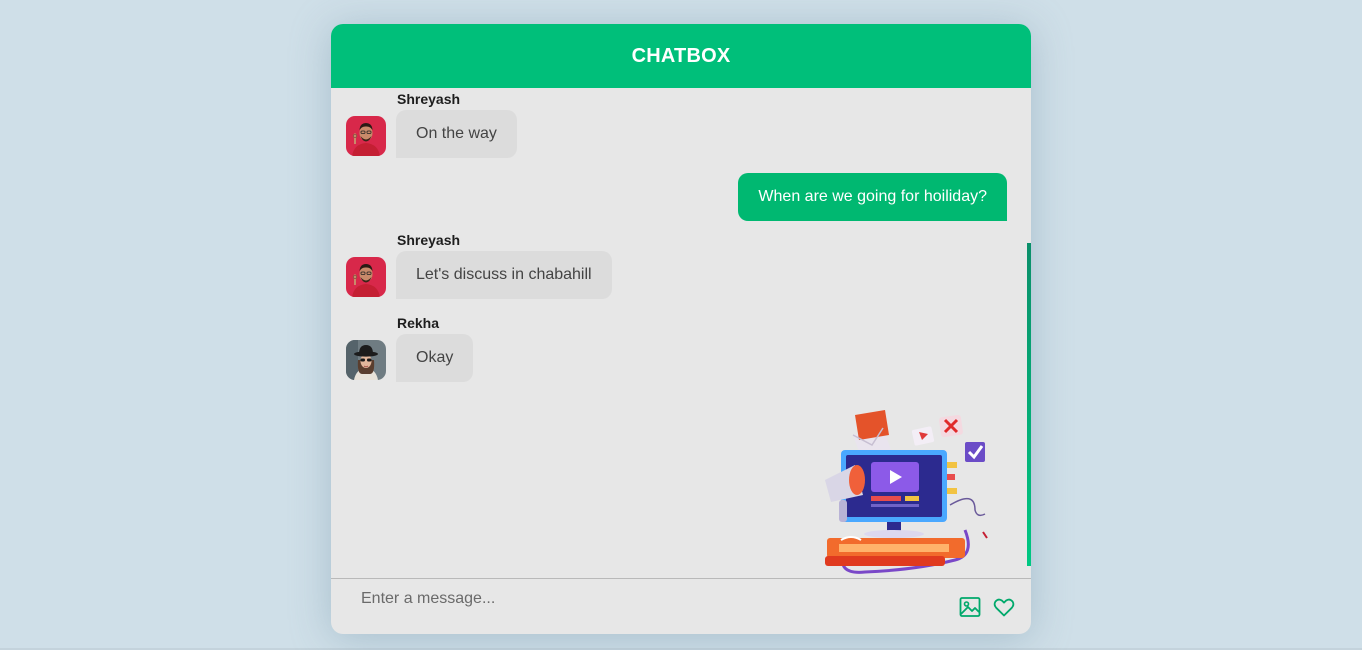 The width and height of the screenshot is (1362, 650). I want to click on image-icon, so click(970, 607).